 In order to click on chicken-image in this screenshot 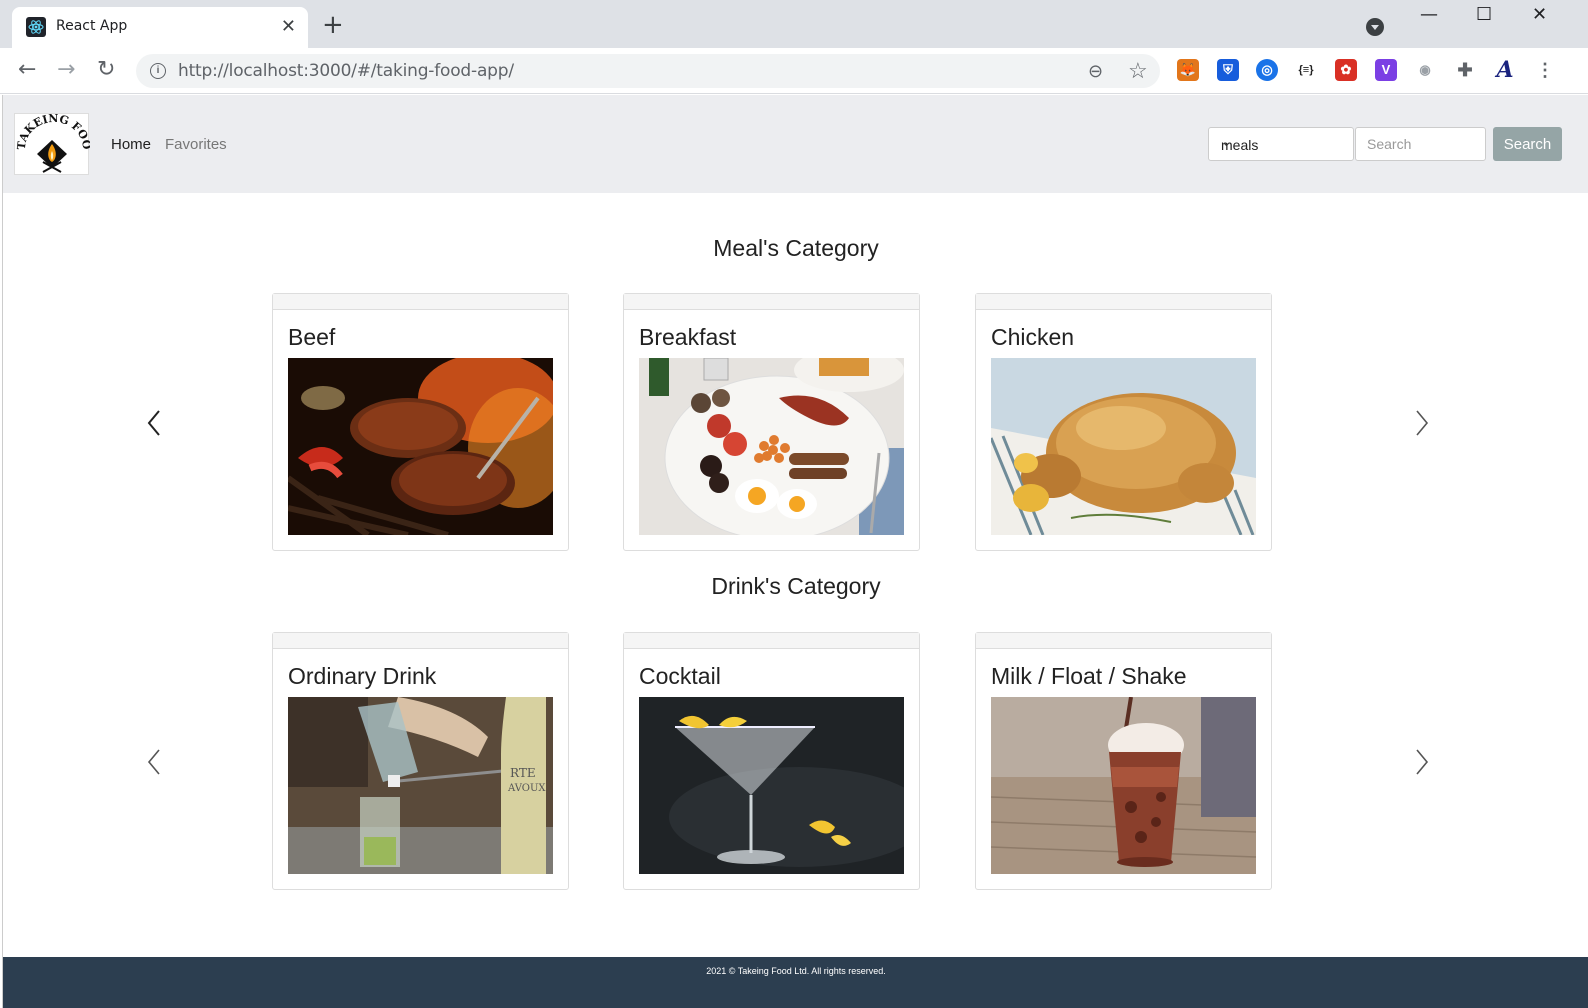, I will do `click(1123, 446)`.